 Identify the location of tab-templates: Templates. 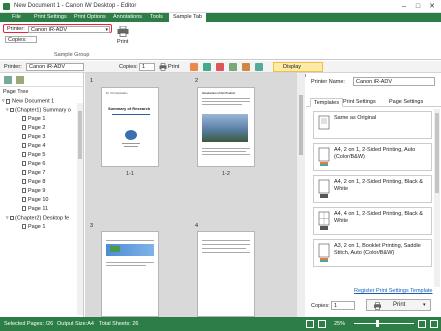
(327, 102).